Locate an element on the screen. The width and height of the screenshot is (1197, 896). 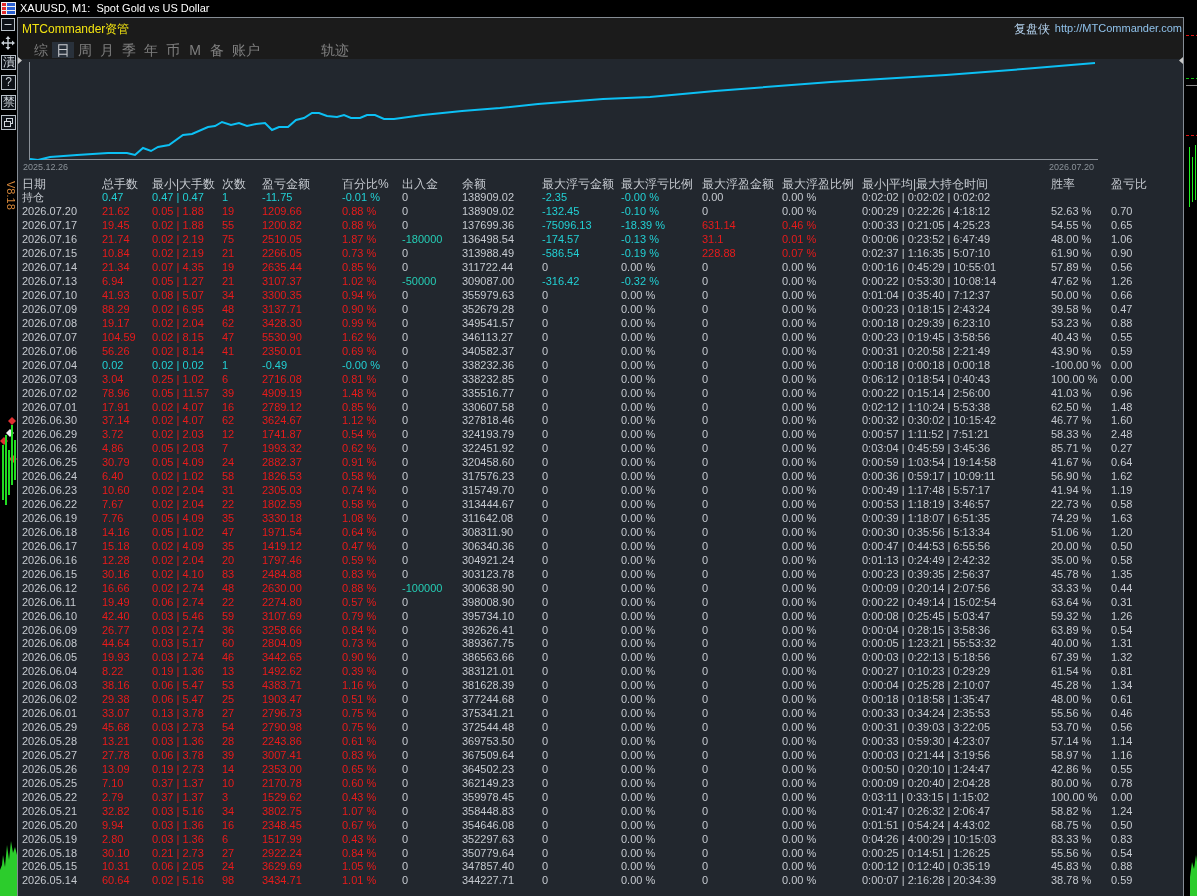
table-cell: 30.16 is located at coordinates (116, 574).